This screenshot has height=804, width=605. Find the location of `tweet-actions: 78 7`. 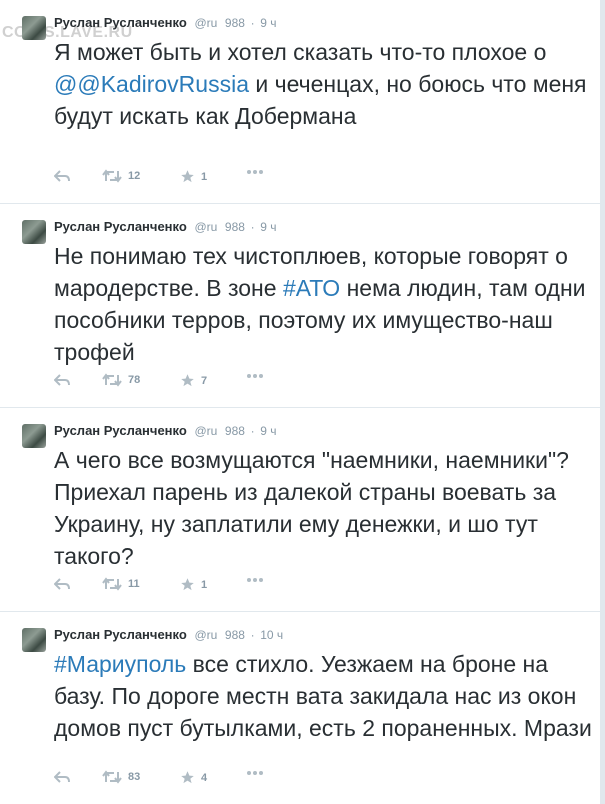

tweet-actions: 78 7 is located at coordinates (264, 383).